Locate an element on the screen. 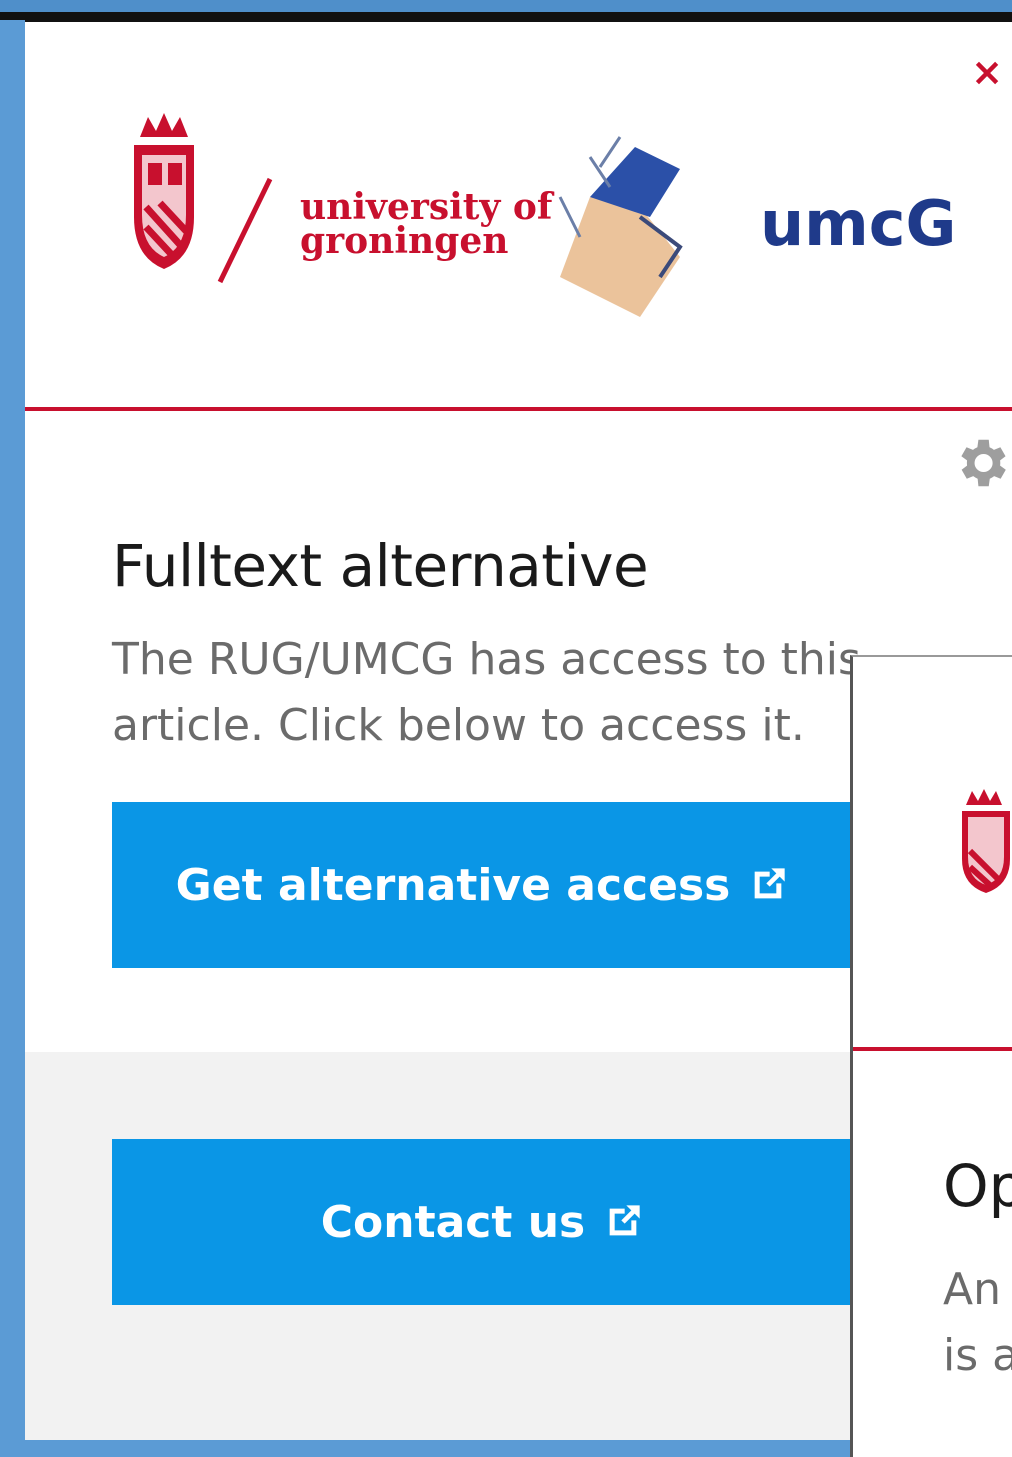 The height and width of the screenshot is (1457, 1012). get-alternative-access-button: Get alternative access is located at coordinates (482, 885).